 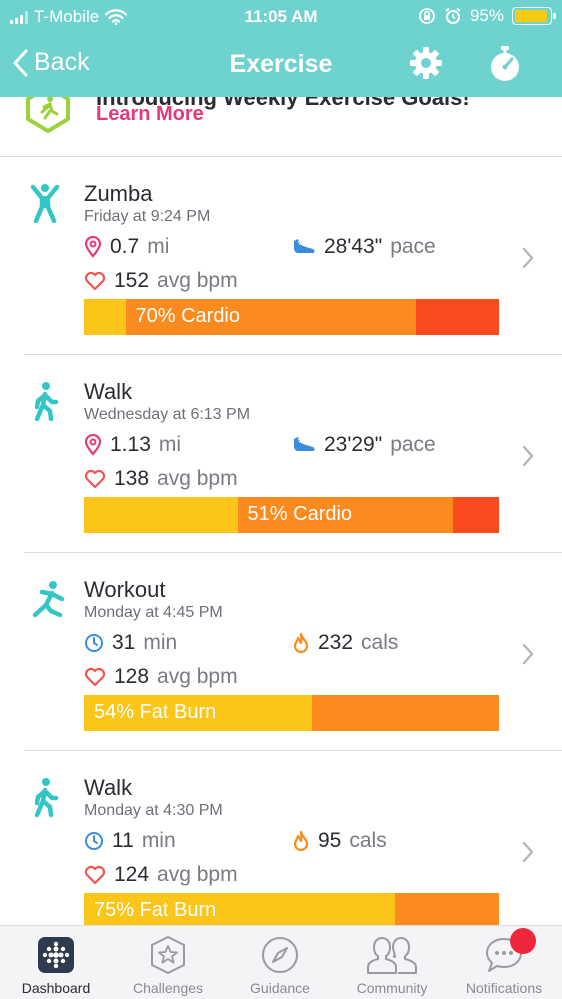 What do you see at coordinates (56, 955) in the screenshot?
I see `dashboard-icon` at bounding box center [56, 955].